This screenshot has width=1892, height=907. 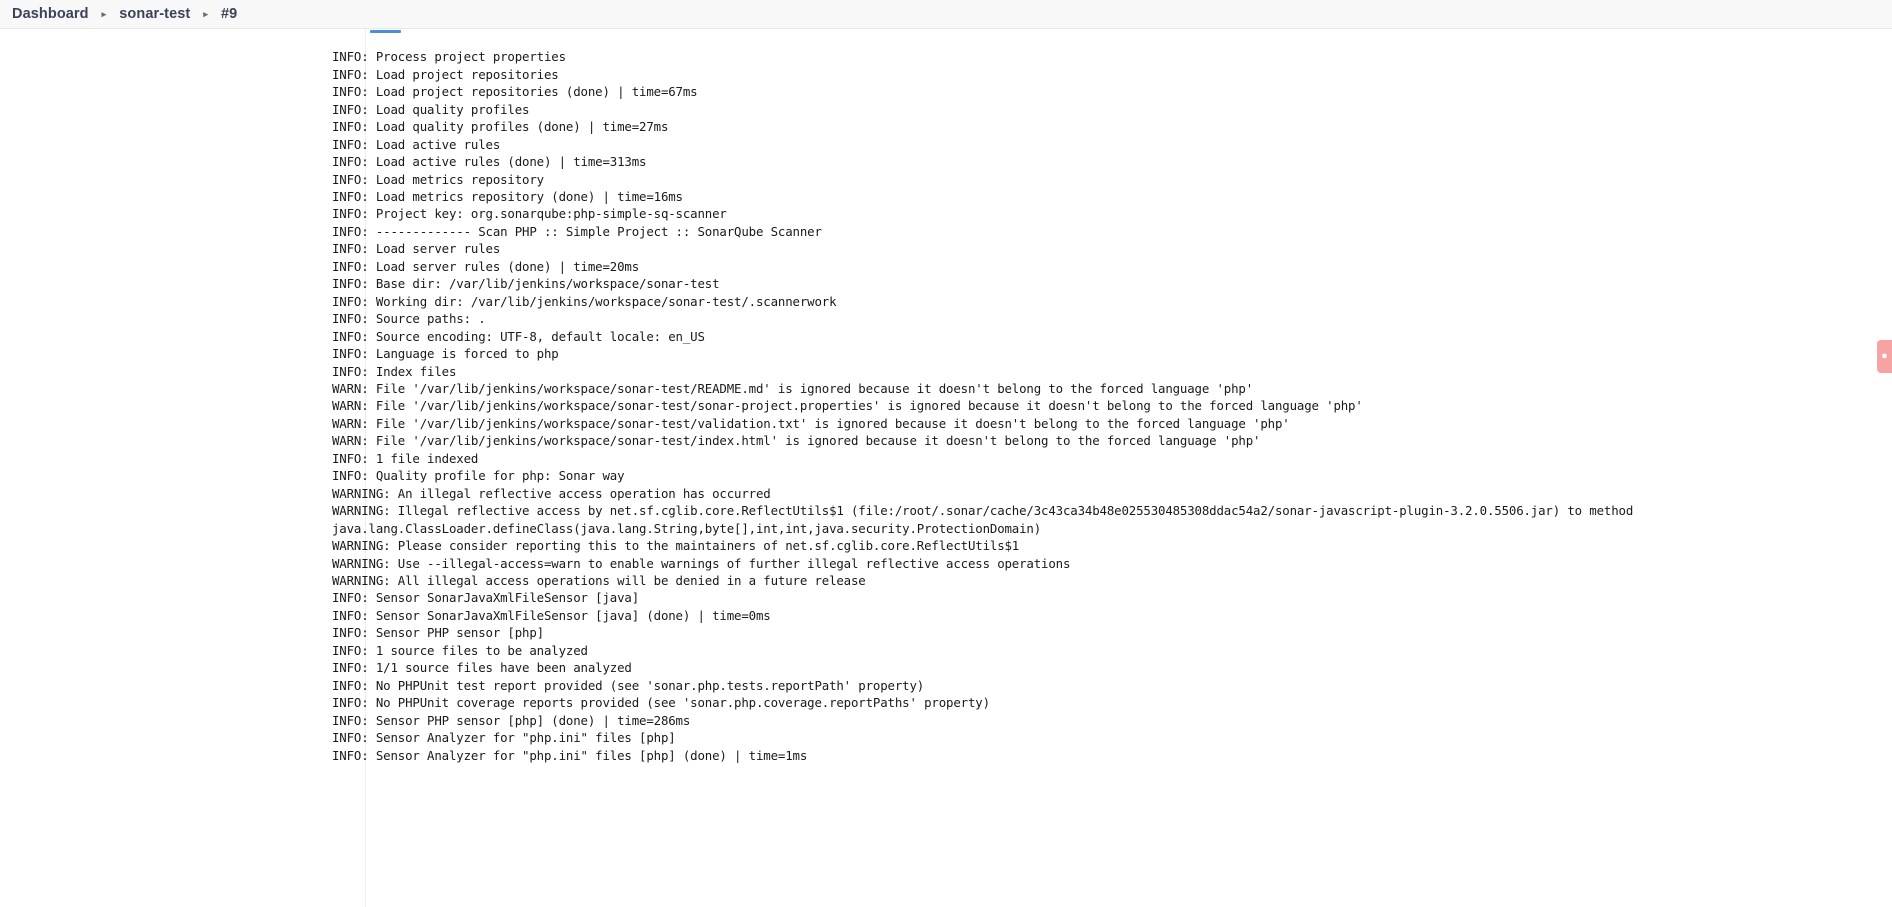 What do you see at coordinates (409, 319) in the screenshot?
I see `console-log-line: INFO: Source paths: .` at bounding box center [409, 319].